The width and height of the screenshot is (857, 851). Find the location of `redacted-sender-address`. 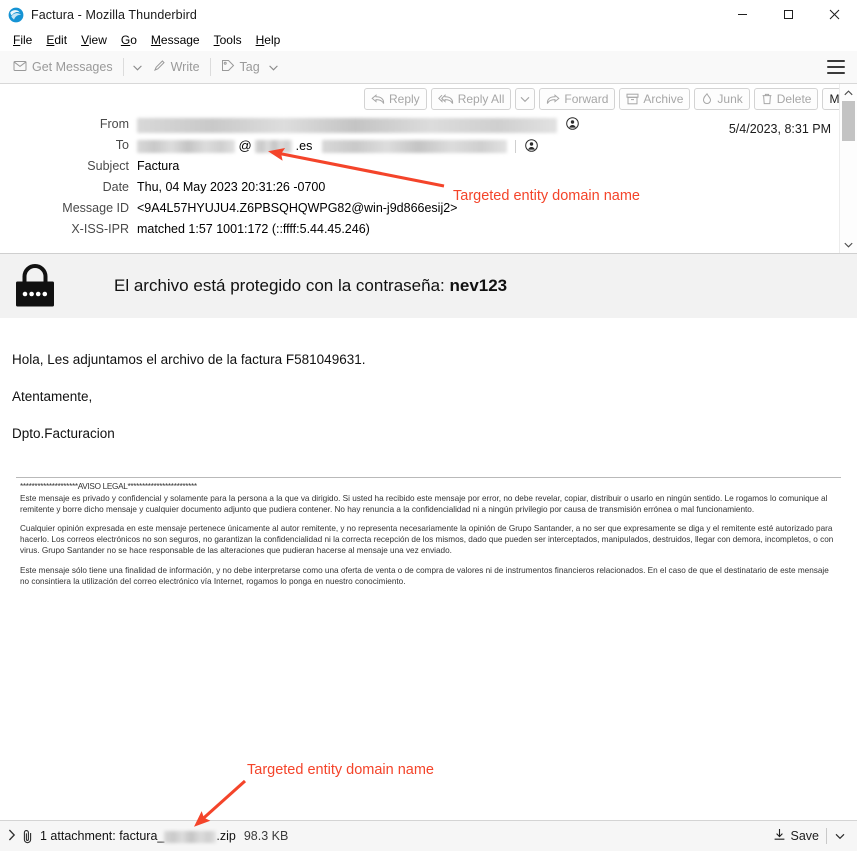

redacted-sender-address is located at coordinates (347, 125).